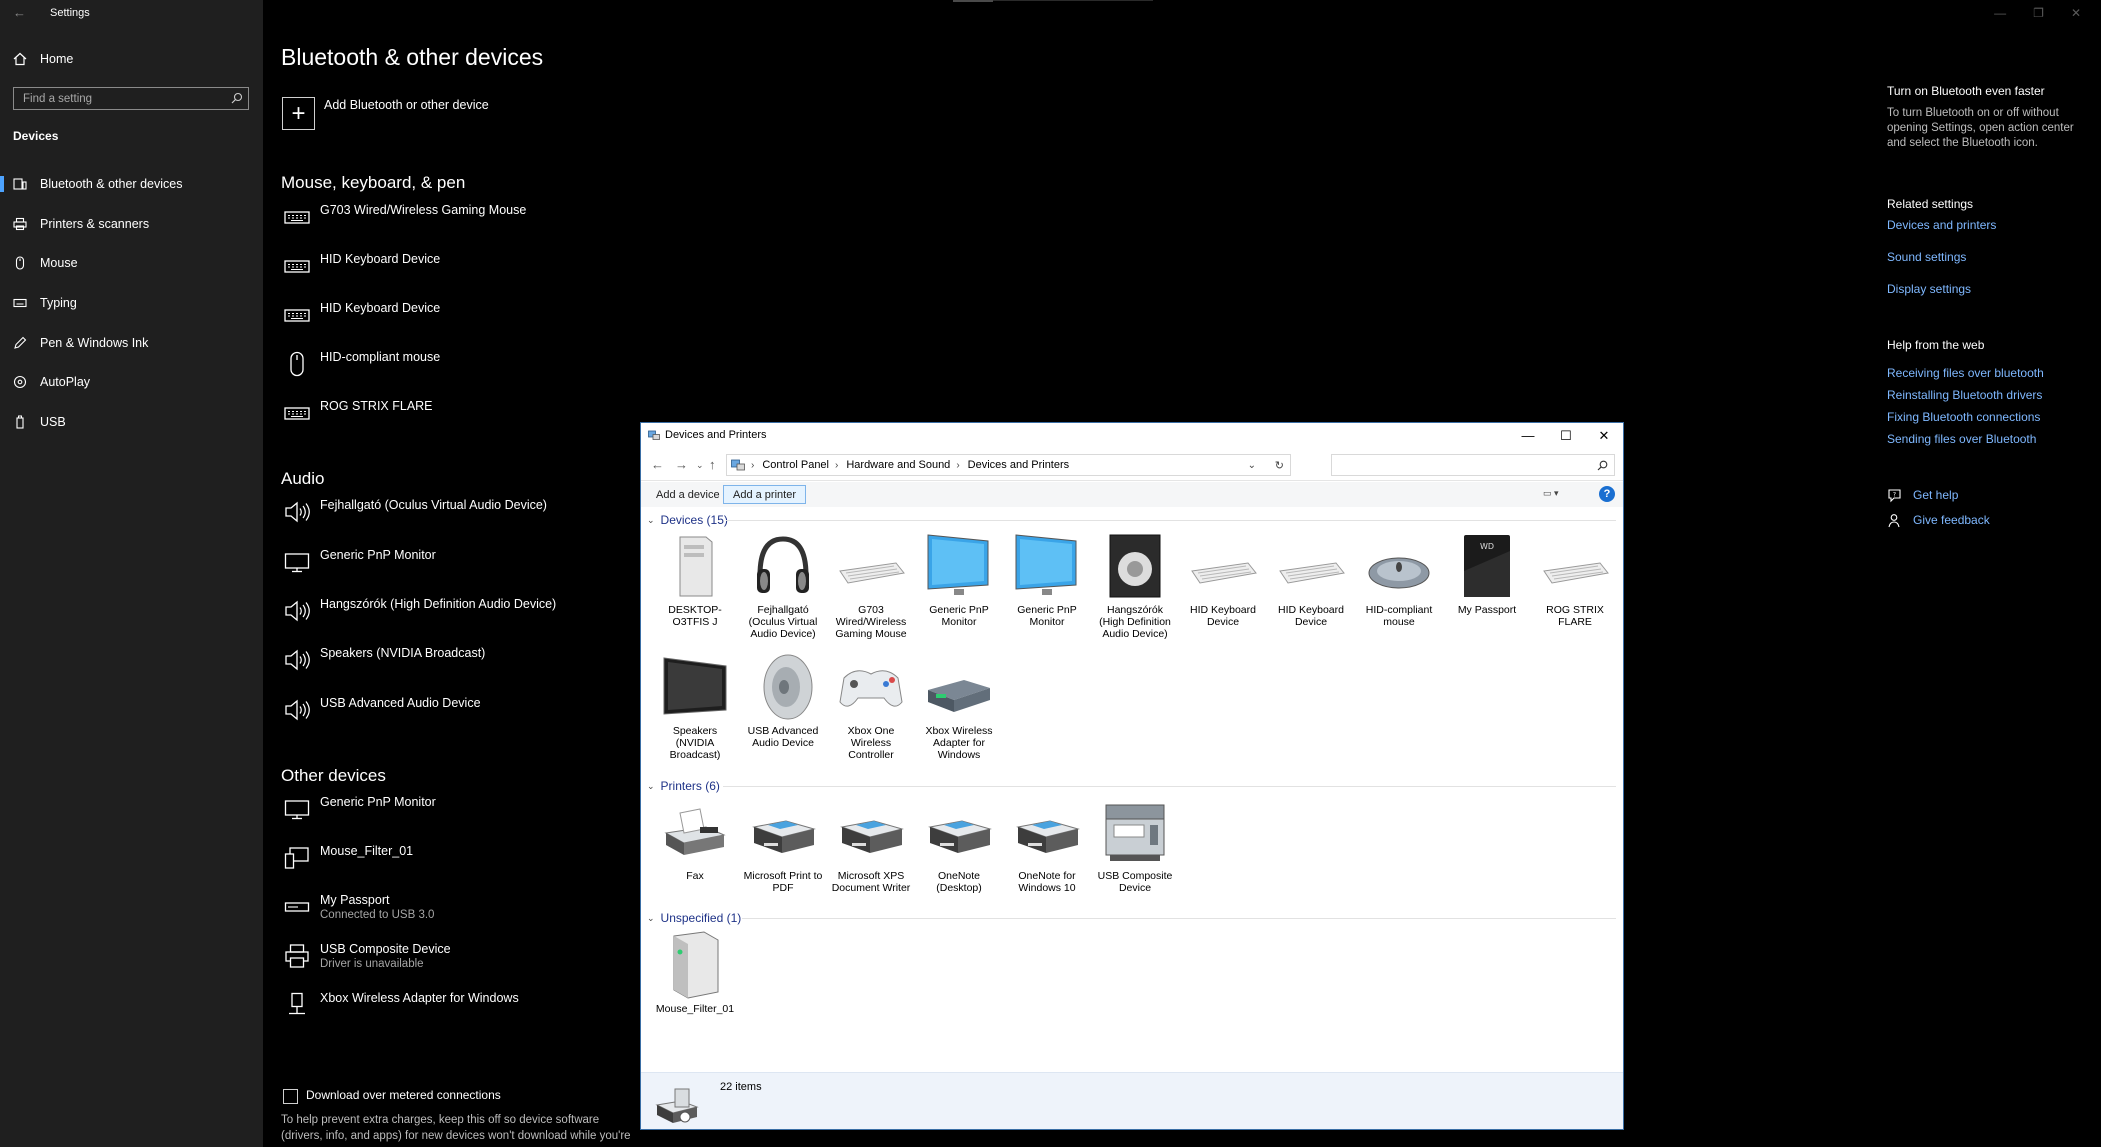  What do you see at coordinates (70, 13) in the screenshot?
I see `settings-window-title: Settings` at bounding box center [70, 13].